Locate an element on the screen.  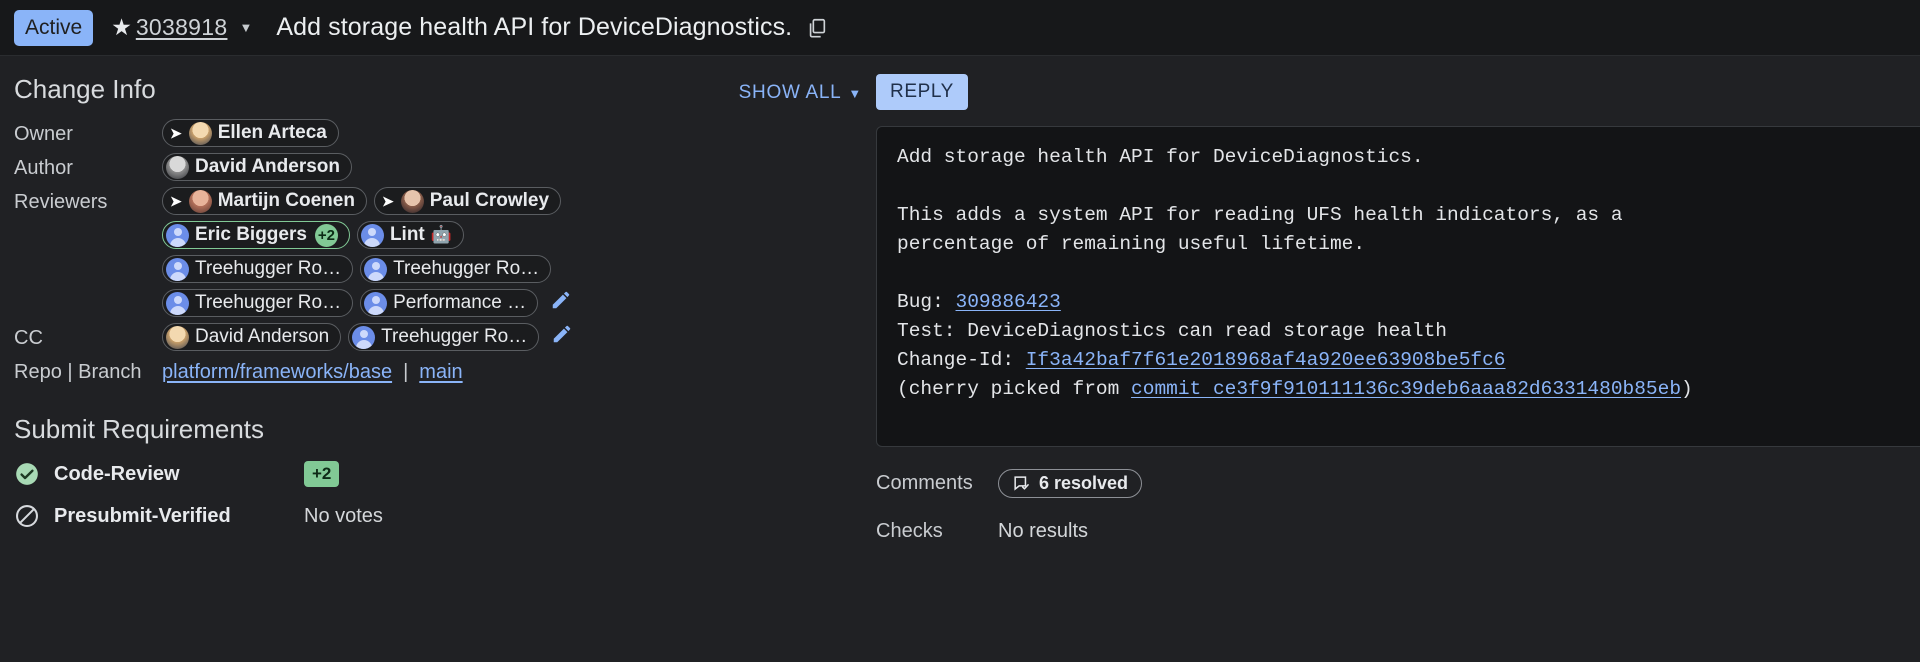
account-name: Lint is located at coordinates (407, 234).